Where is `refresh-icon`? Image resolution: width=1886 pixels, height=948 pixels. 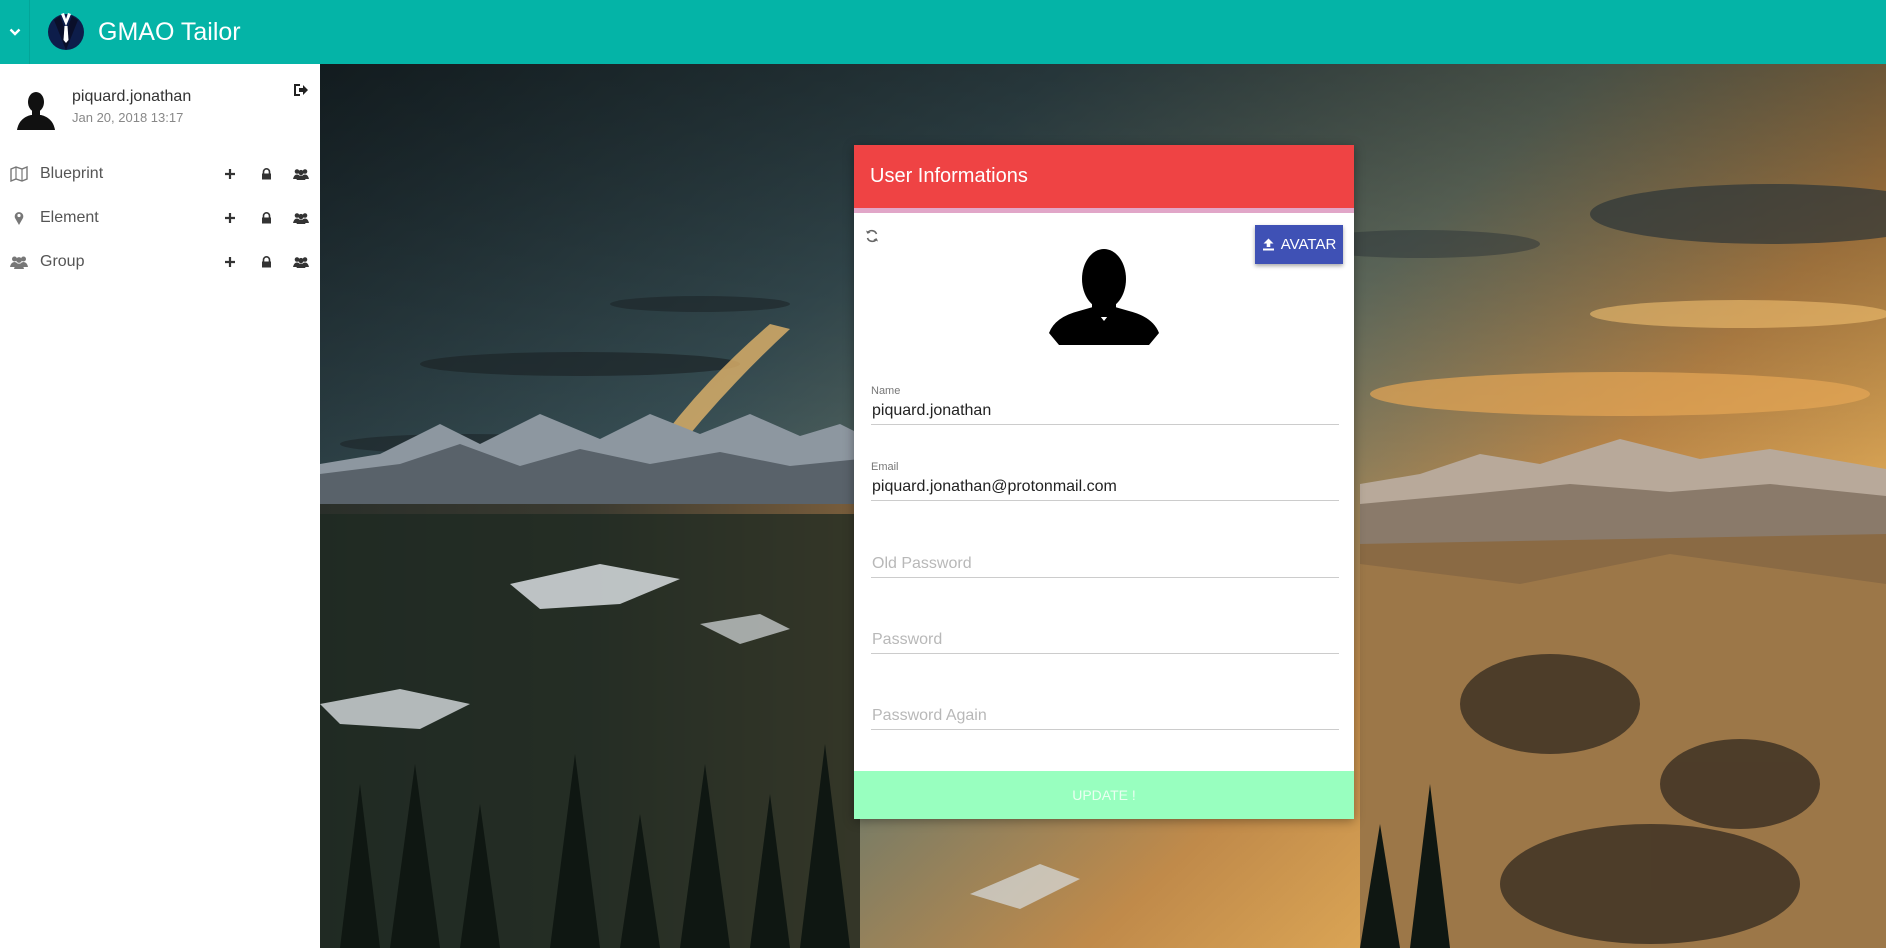
refresh-icon is located at coordinates (872, 236).